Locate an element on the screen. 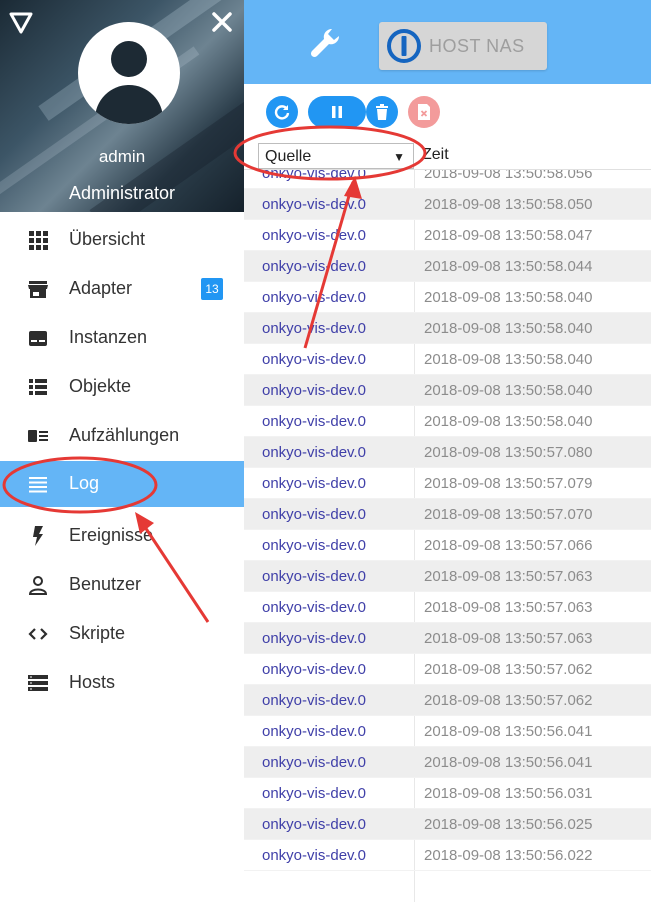  log-time-cell: 2018-09-08 13:50:58.050 is located at coordinates (508, 204).